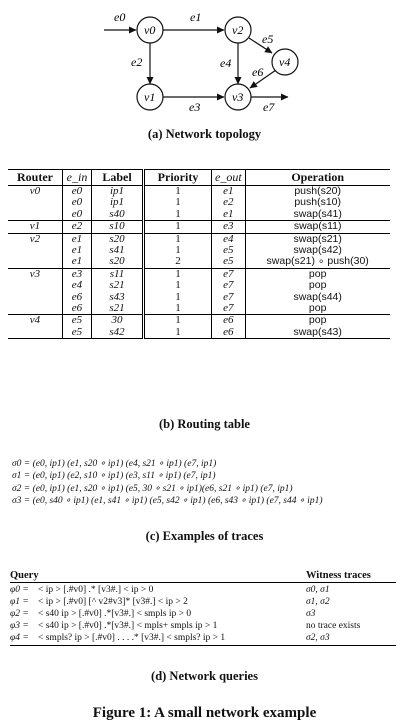 The height and width of the screenshot is (727, 409). Describe the element at coordinates (35, 320) in the screenshot. I see `cell-router: v4` at that location.